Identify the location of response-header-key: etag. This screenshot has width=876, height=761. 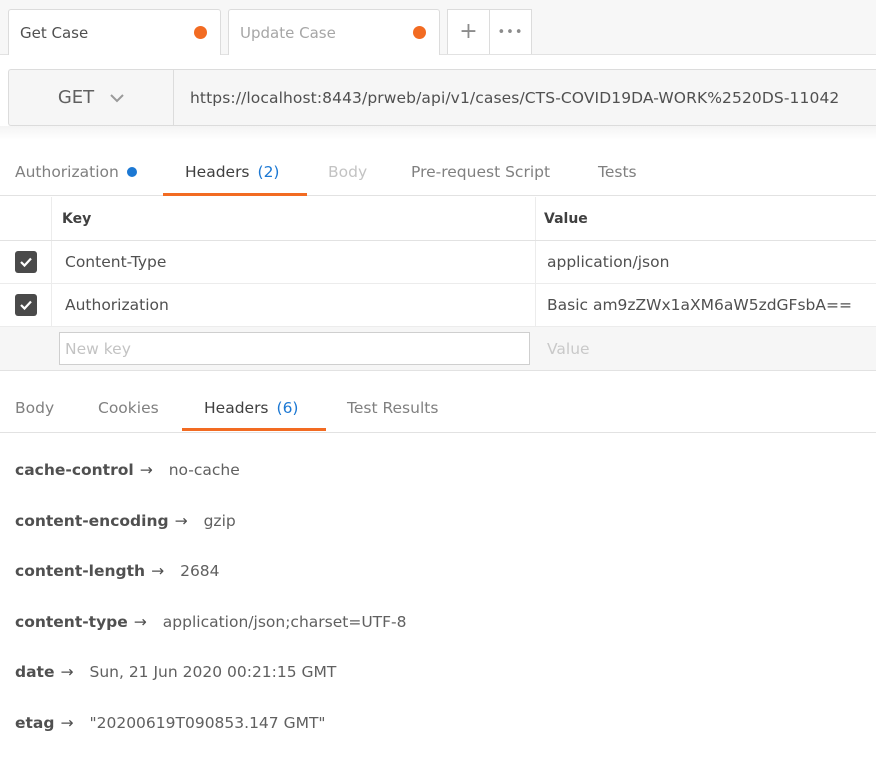
(35, 722).